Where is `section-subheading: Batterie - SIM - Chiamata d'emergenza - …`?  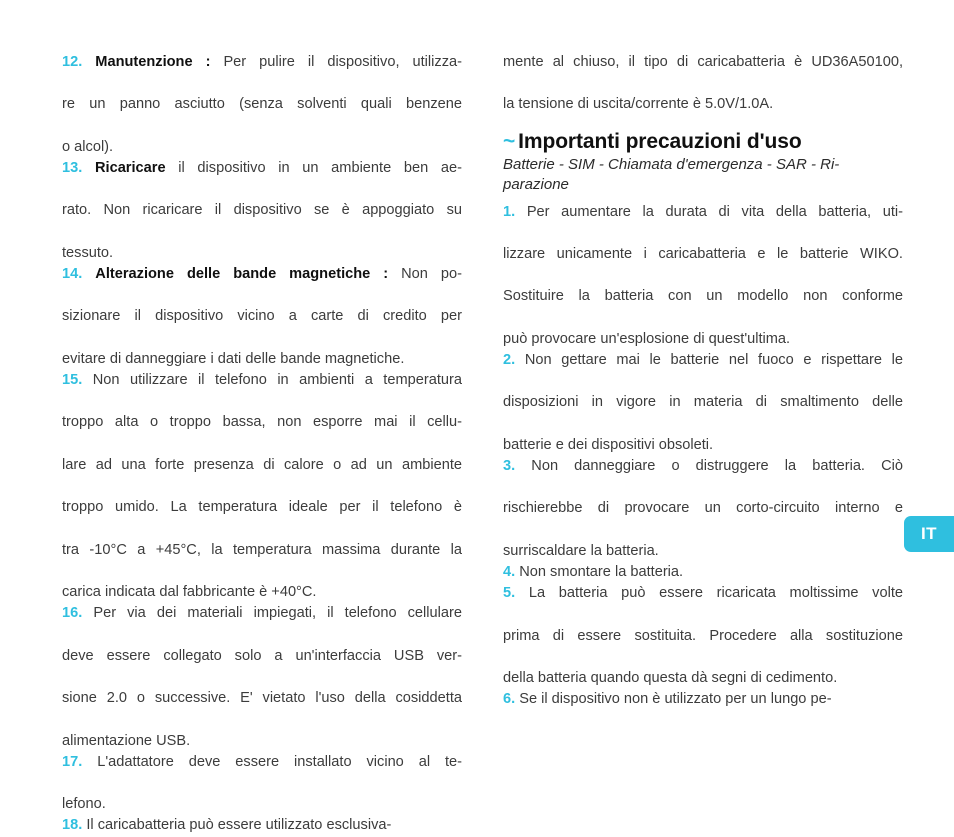 section-subheading: Batterie - SIM - Chiamata d'emergenza - … is located at coordinates (703, 175).